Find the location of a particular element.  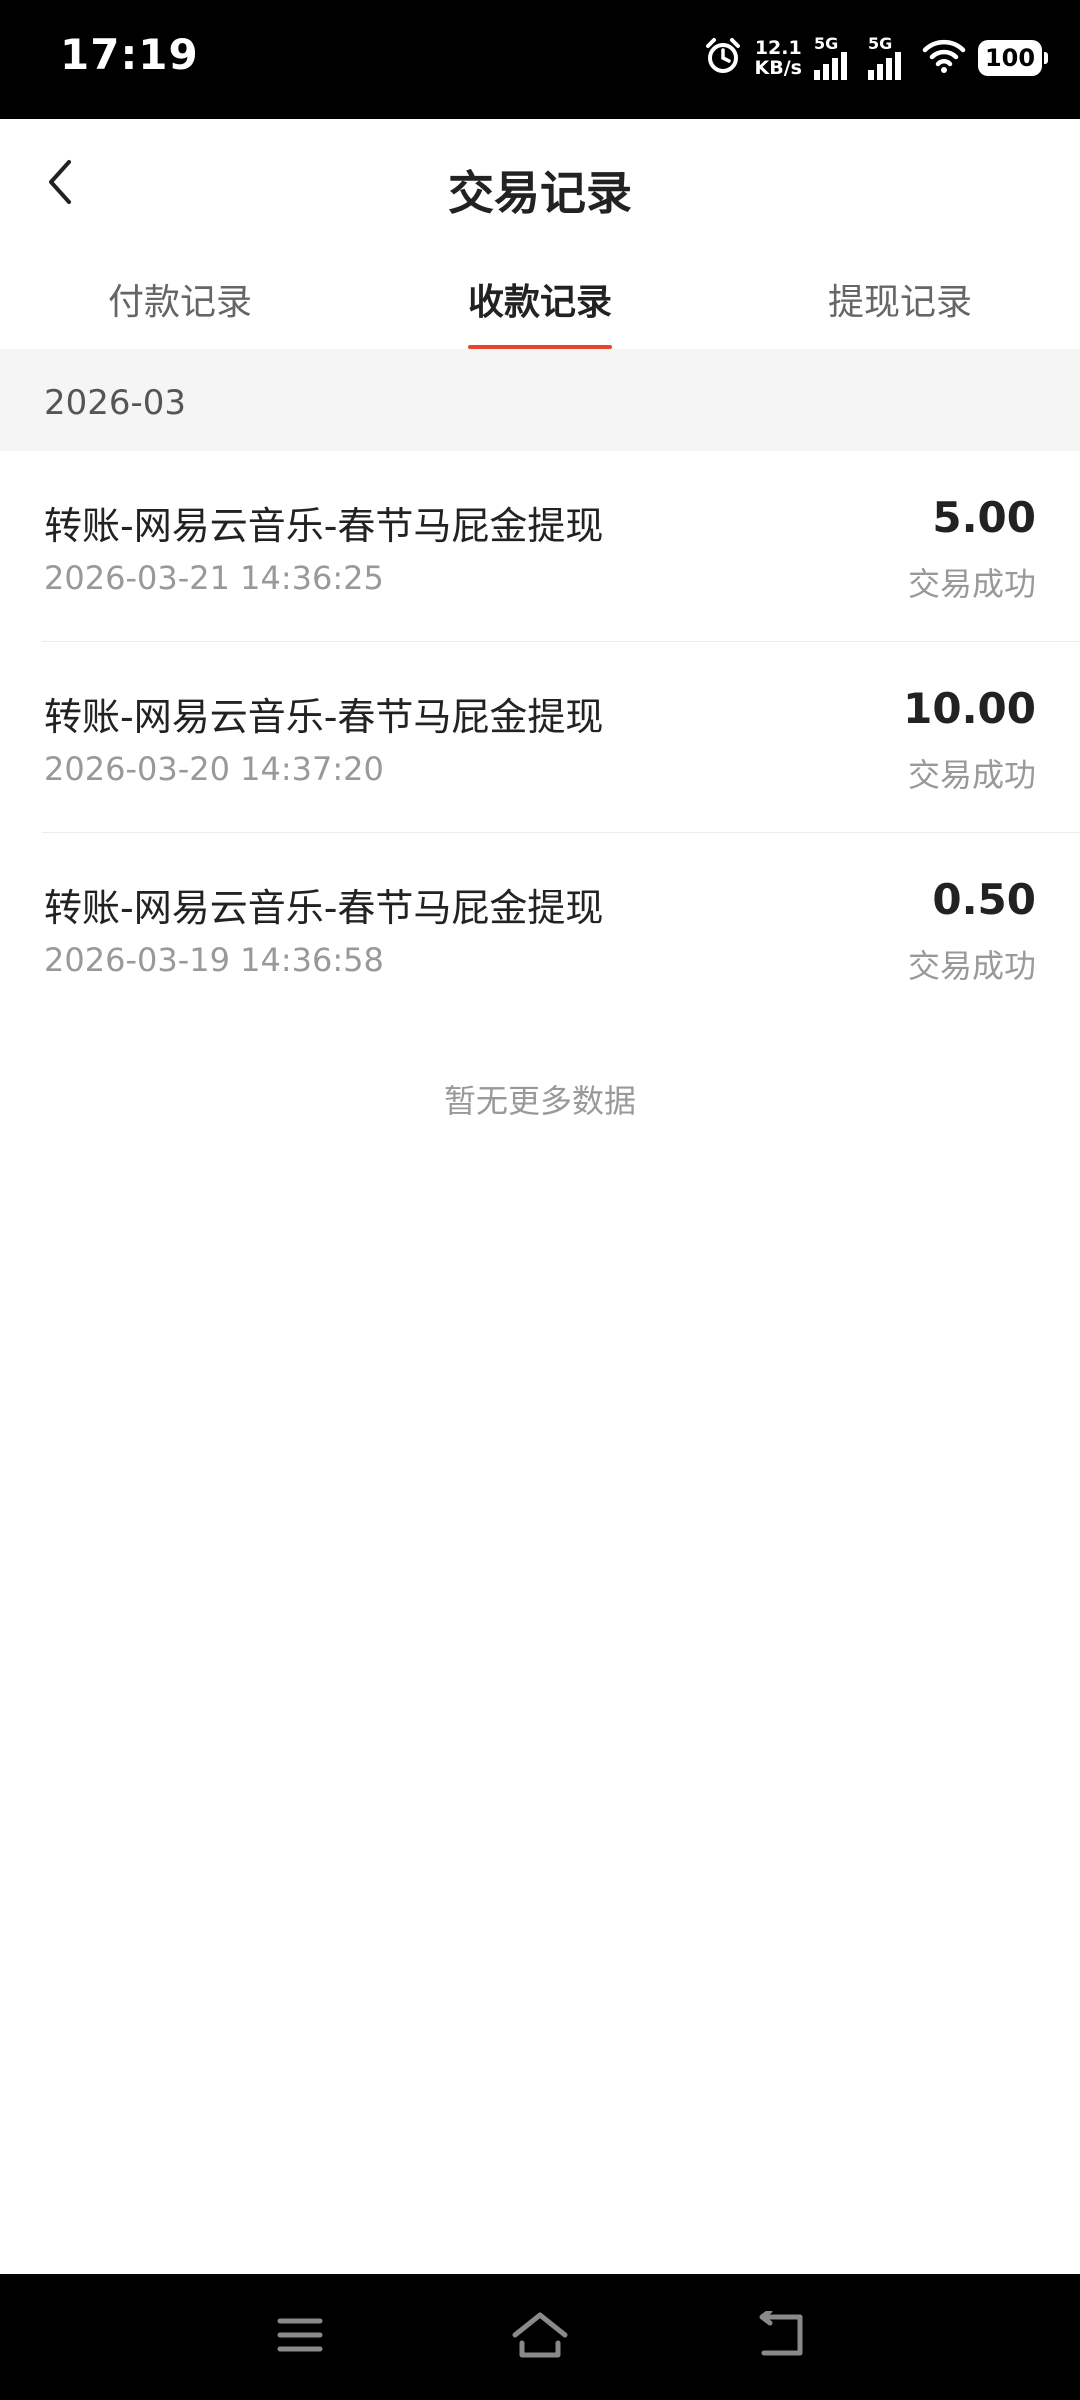

network-speed: 12.1 KB/s is located at coordinates (778, 58).